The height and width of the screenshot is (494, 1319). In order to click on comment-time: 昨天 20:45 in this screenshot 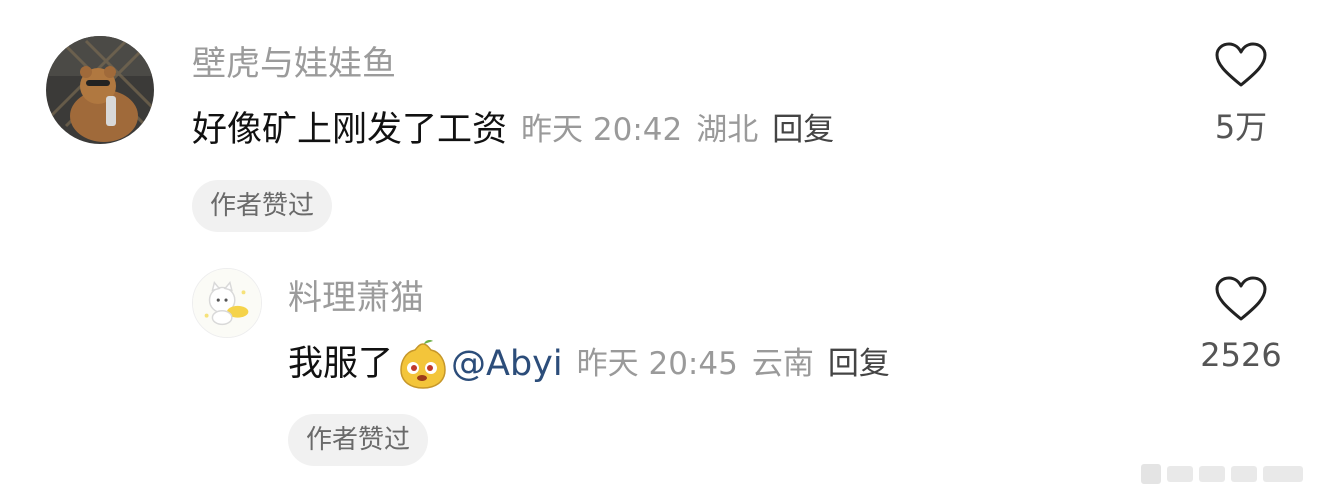, I will do `click(657, 364)`.